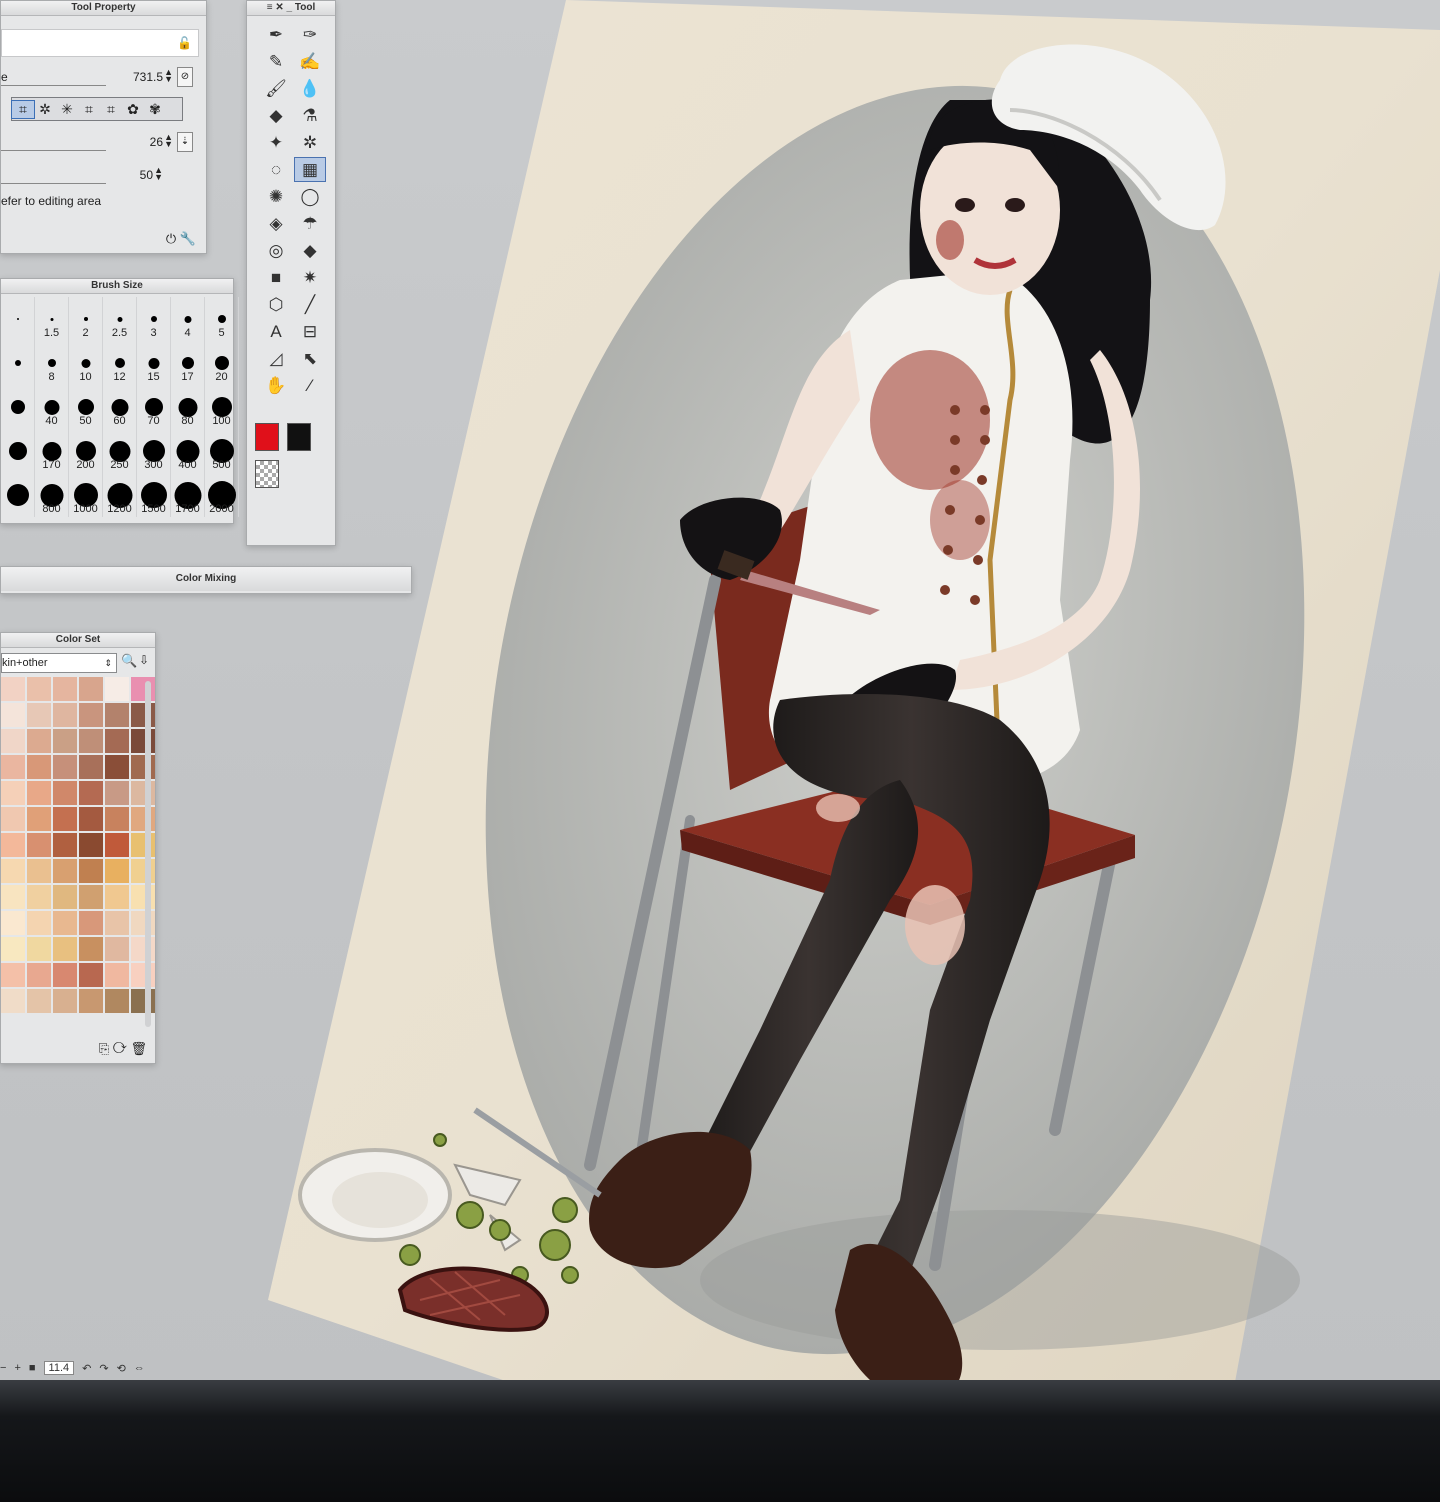  I want to click on brush-size-preset: 17, so click(188, 363).